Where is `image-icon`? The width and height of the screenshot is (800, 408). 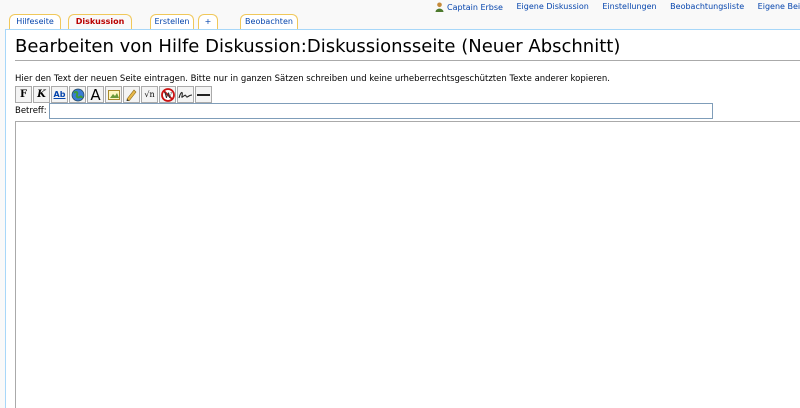
image-icon is located at coordinates (113, 94).